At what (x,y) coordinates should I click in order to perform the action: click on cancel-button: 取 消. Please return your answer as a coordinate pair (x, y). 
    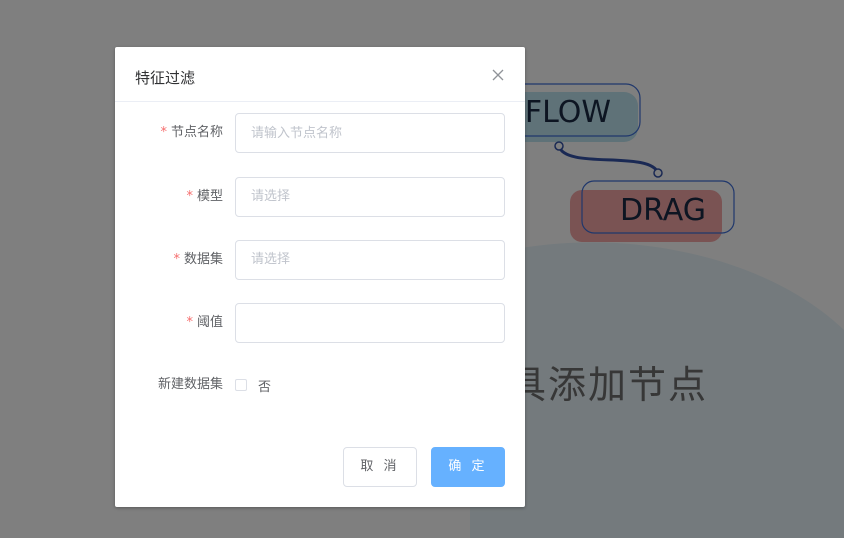
    Looking at the image, I should click on (380, 467).